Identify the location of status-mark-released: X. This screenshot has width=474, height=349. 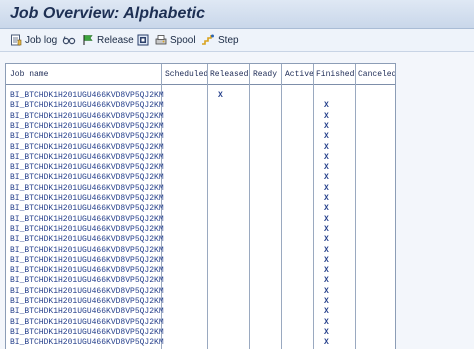
(220, 95).